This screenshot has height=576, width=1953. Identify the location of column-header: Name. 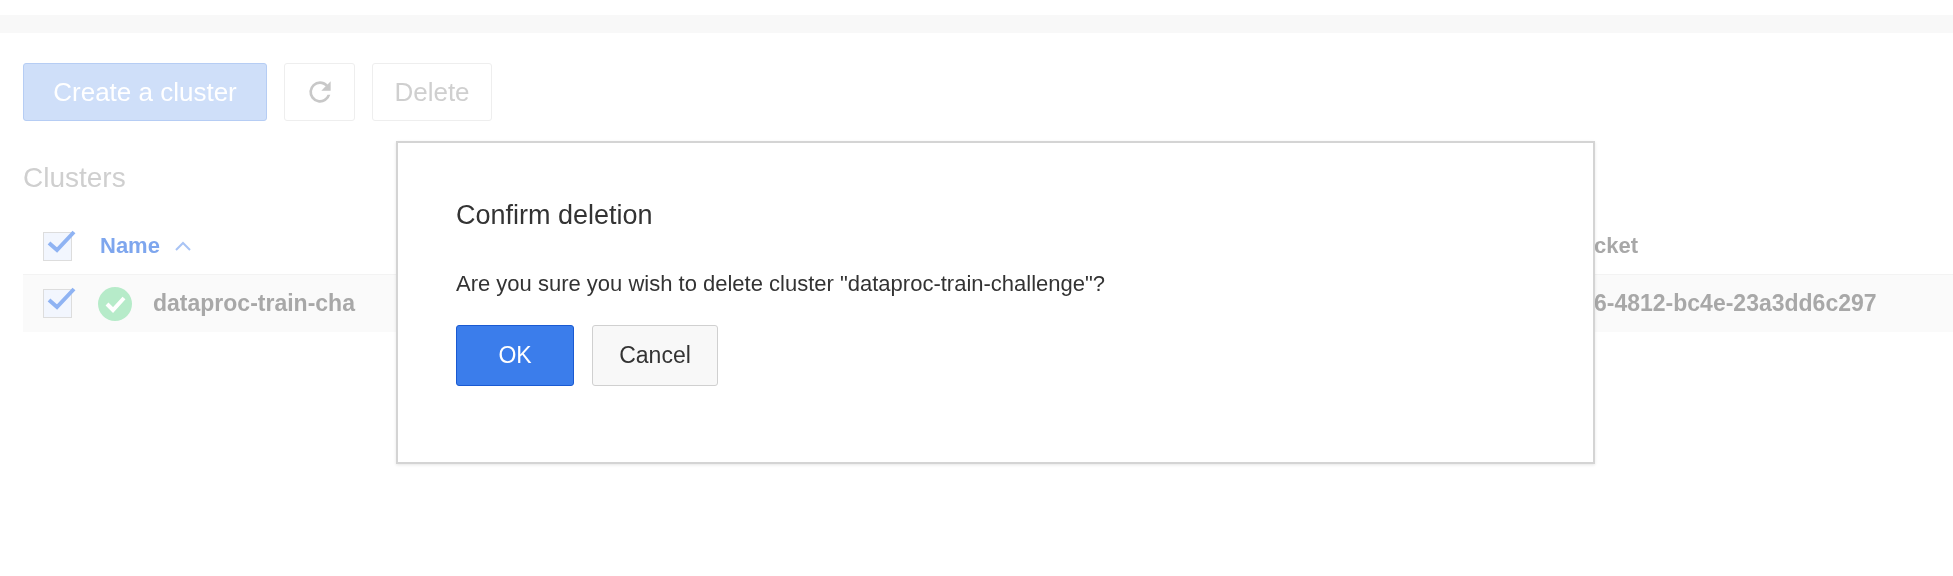
(130, 246).